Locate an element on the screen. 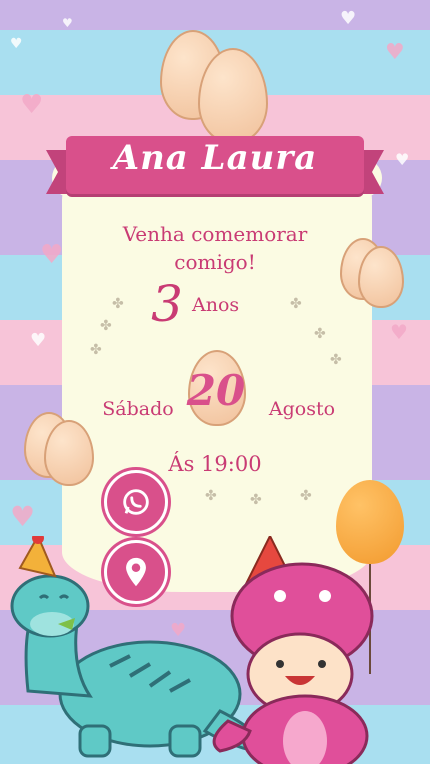 This screenshot has width=430, height=764. age-label: Anos is located at coordinates (216, 305).